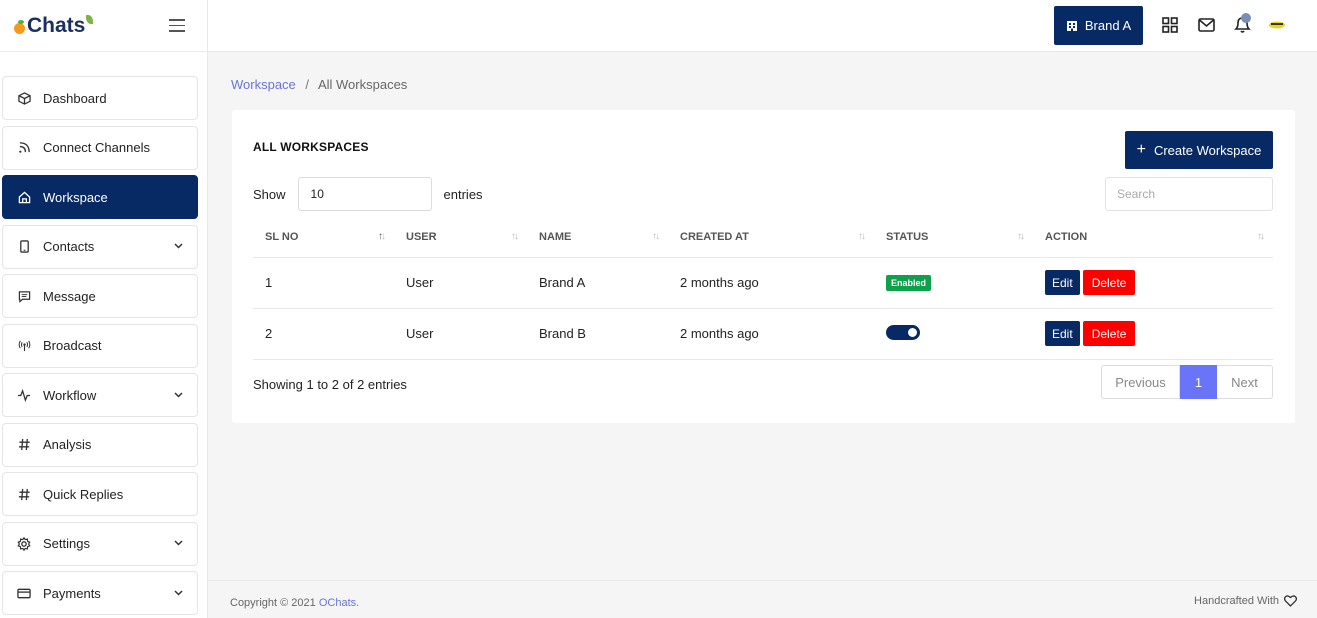  What do you see at coordinates (100, 246) in the screenshot?
I see `sidebar-item-contacts: Contacts` at bounding box center [100, 246].